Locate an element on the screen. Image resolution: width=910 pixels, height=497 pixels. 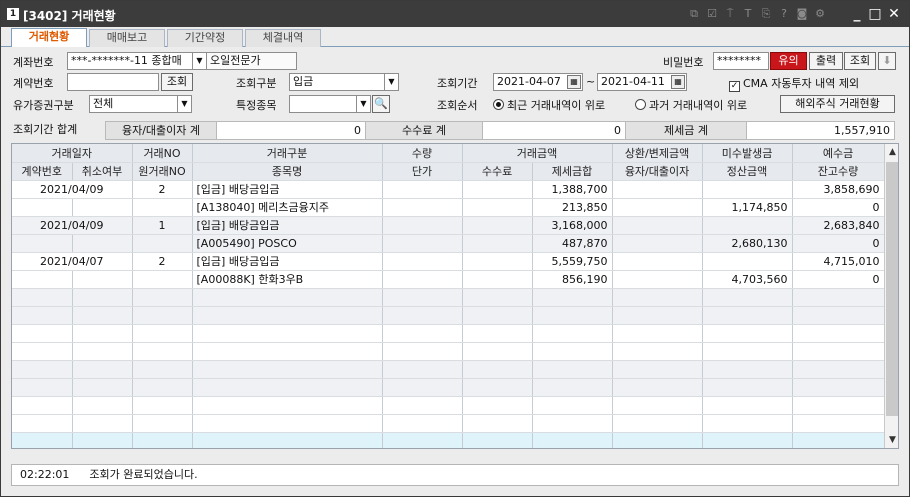
col-header: 예수금 is located at coordinates (838, 153).